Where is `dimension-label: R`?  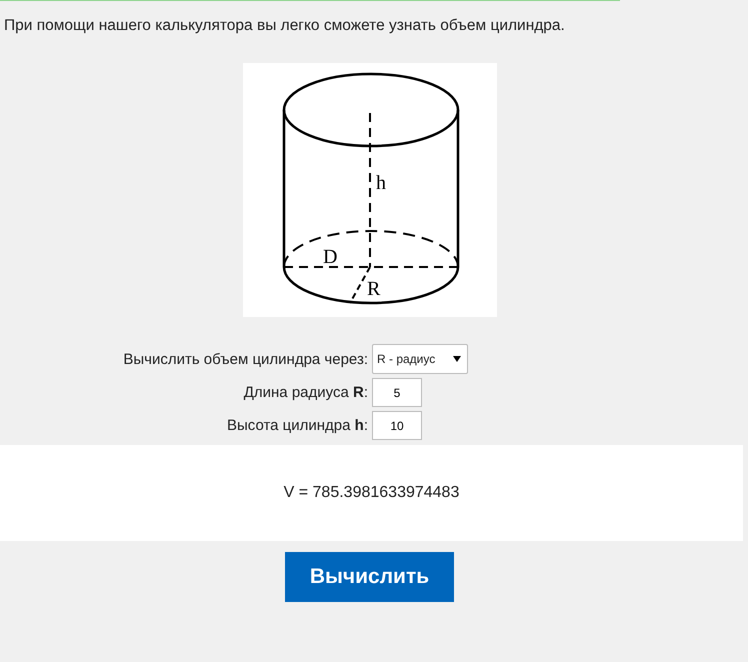
dimension-label: R is located at coordinates (373, 289).